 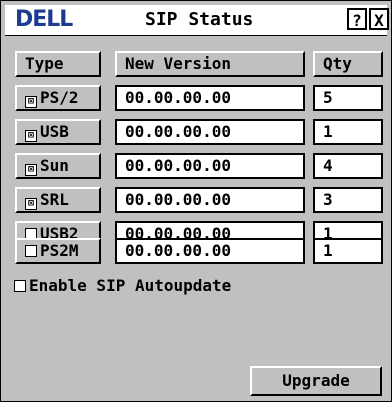 I want to click on title-bar: DELL SIP Status ? X, so click(x=197, y=20).